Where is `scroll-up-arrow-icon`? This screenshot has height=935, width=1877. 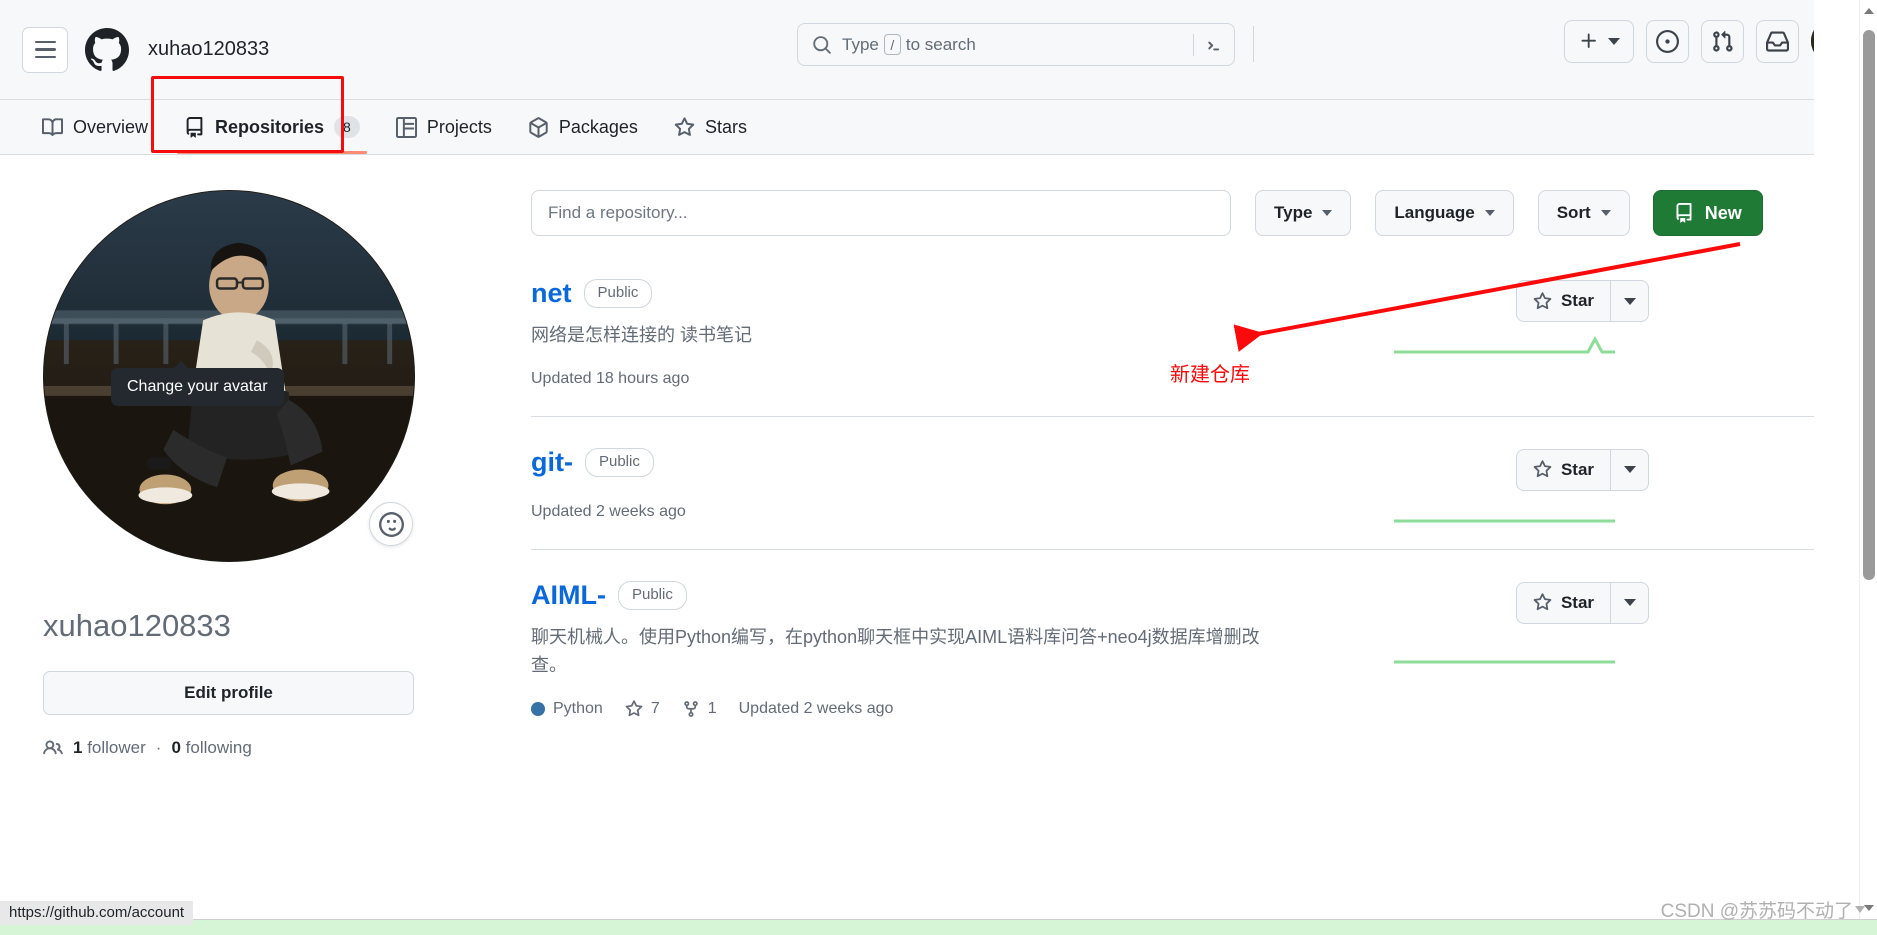 scroll-up-arrow-icon is located at coordinates (1868, 11).